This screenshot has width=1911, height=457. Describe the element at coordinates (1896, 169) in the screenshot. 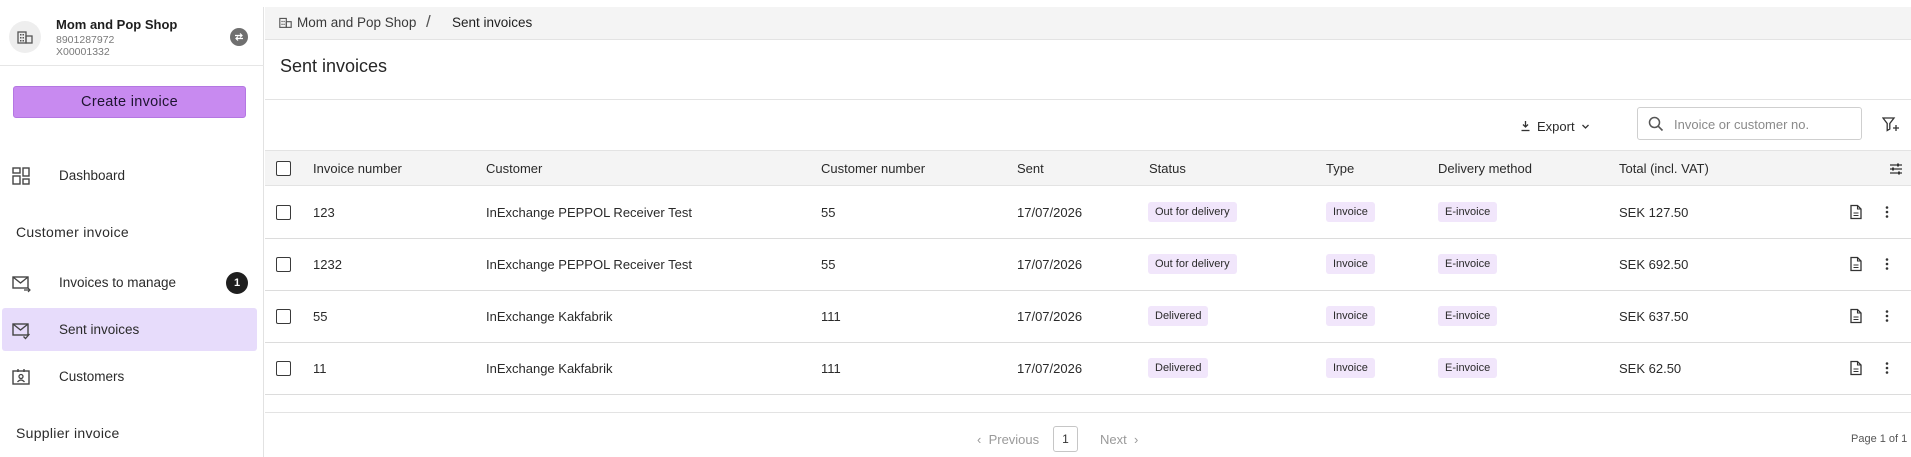

I see `column-settings-icon` at that location.